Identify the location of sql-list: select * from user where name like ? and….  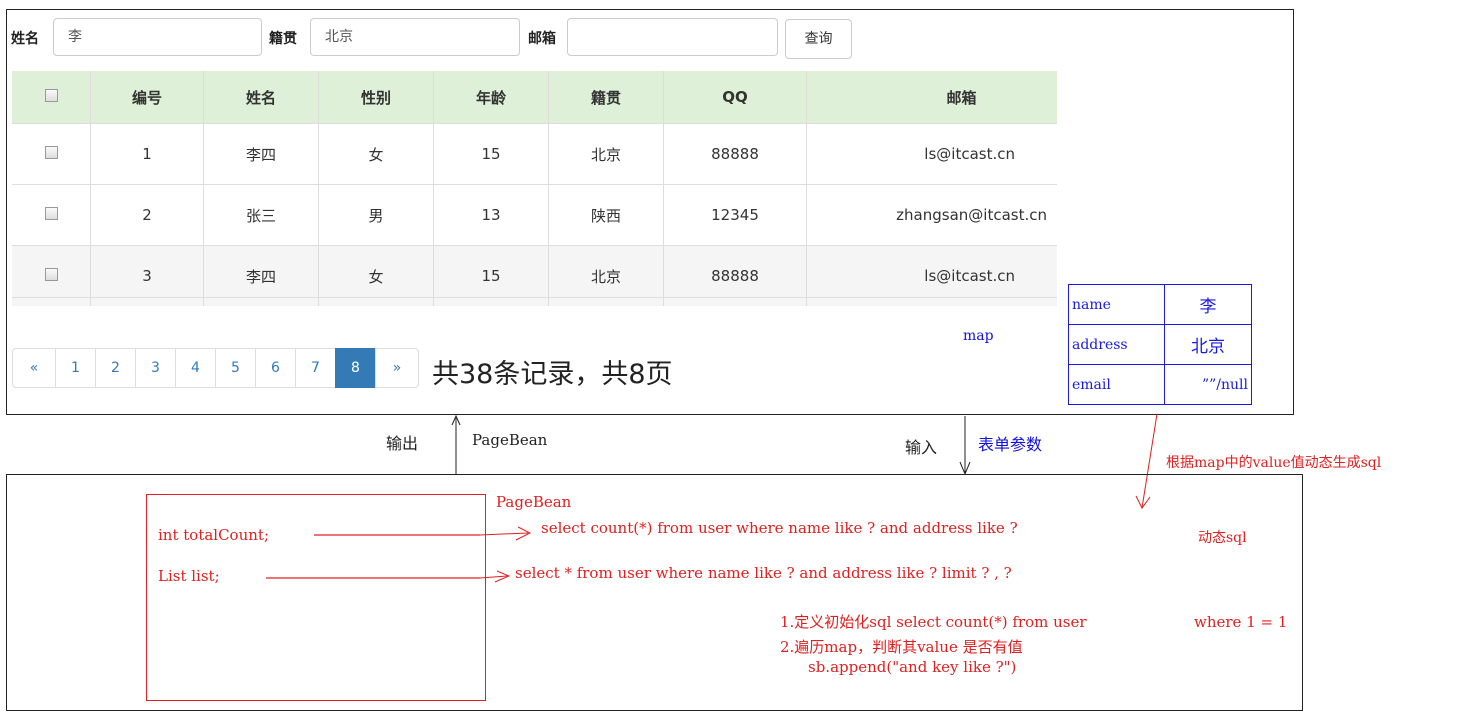
(763, 573).